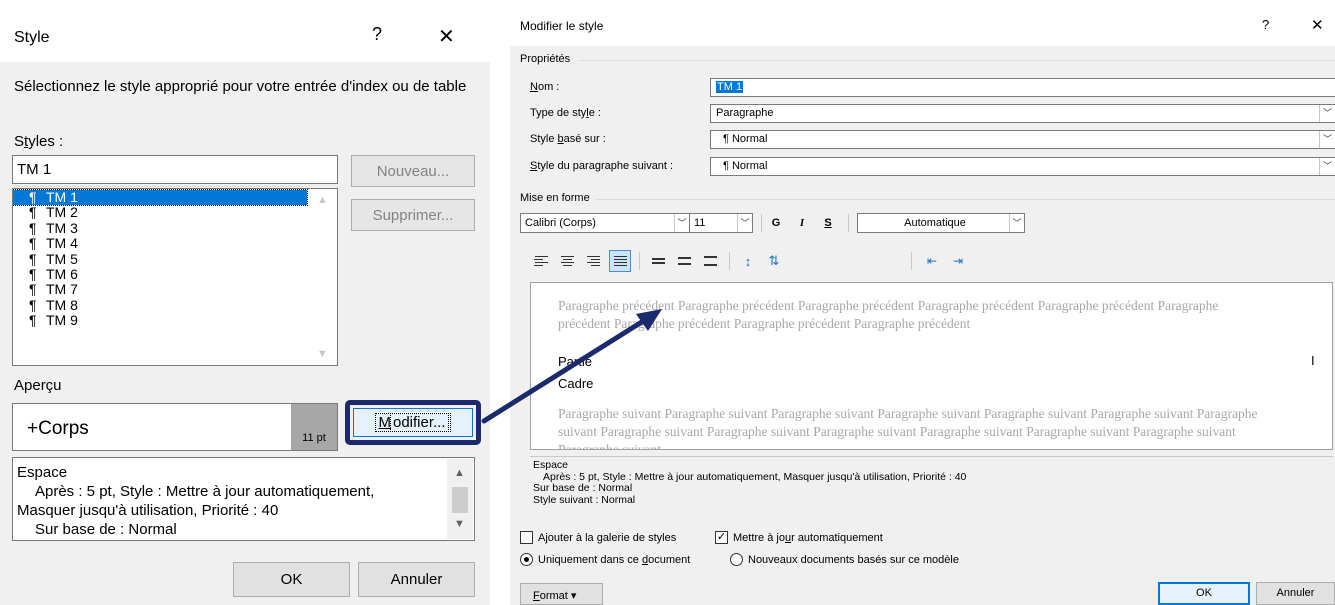 The height and width of the screenshot is (605, 1335). What do you see at coordinates (526, 559) in the screenshot?
I see `radio-selected-icon` at bounding box center [526, 559].